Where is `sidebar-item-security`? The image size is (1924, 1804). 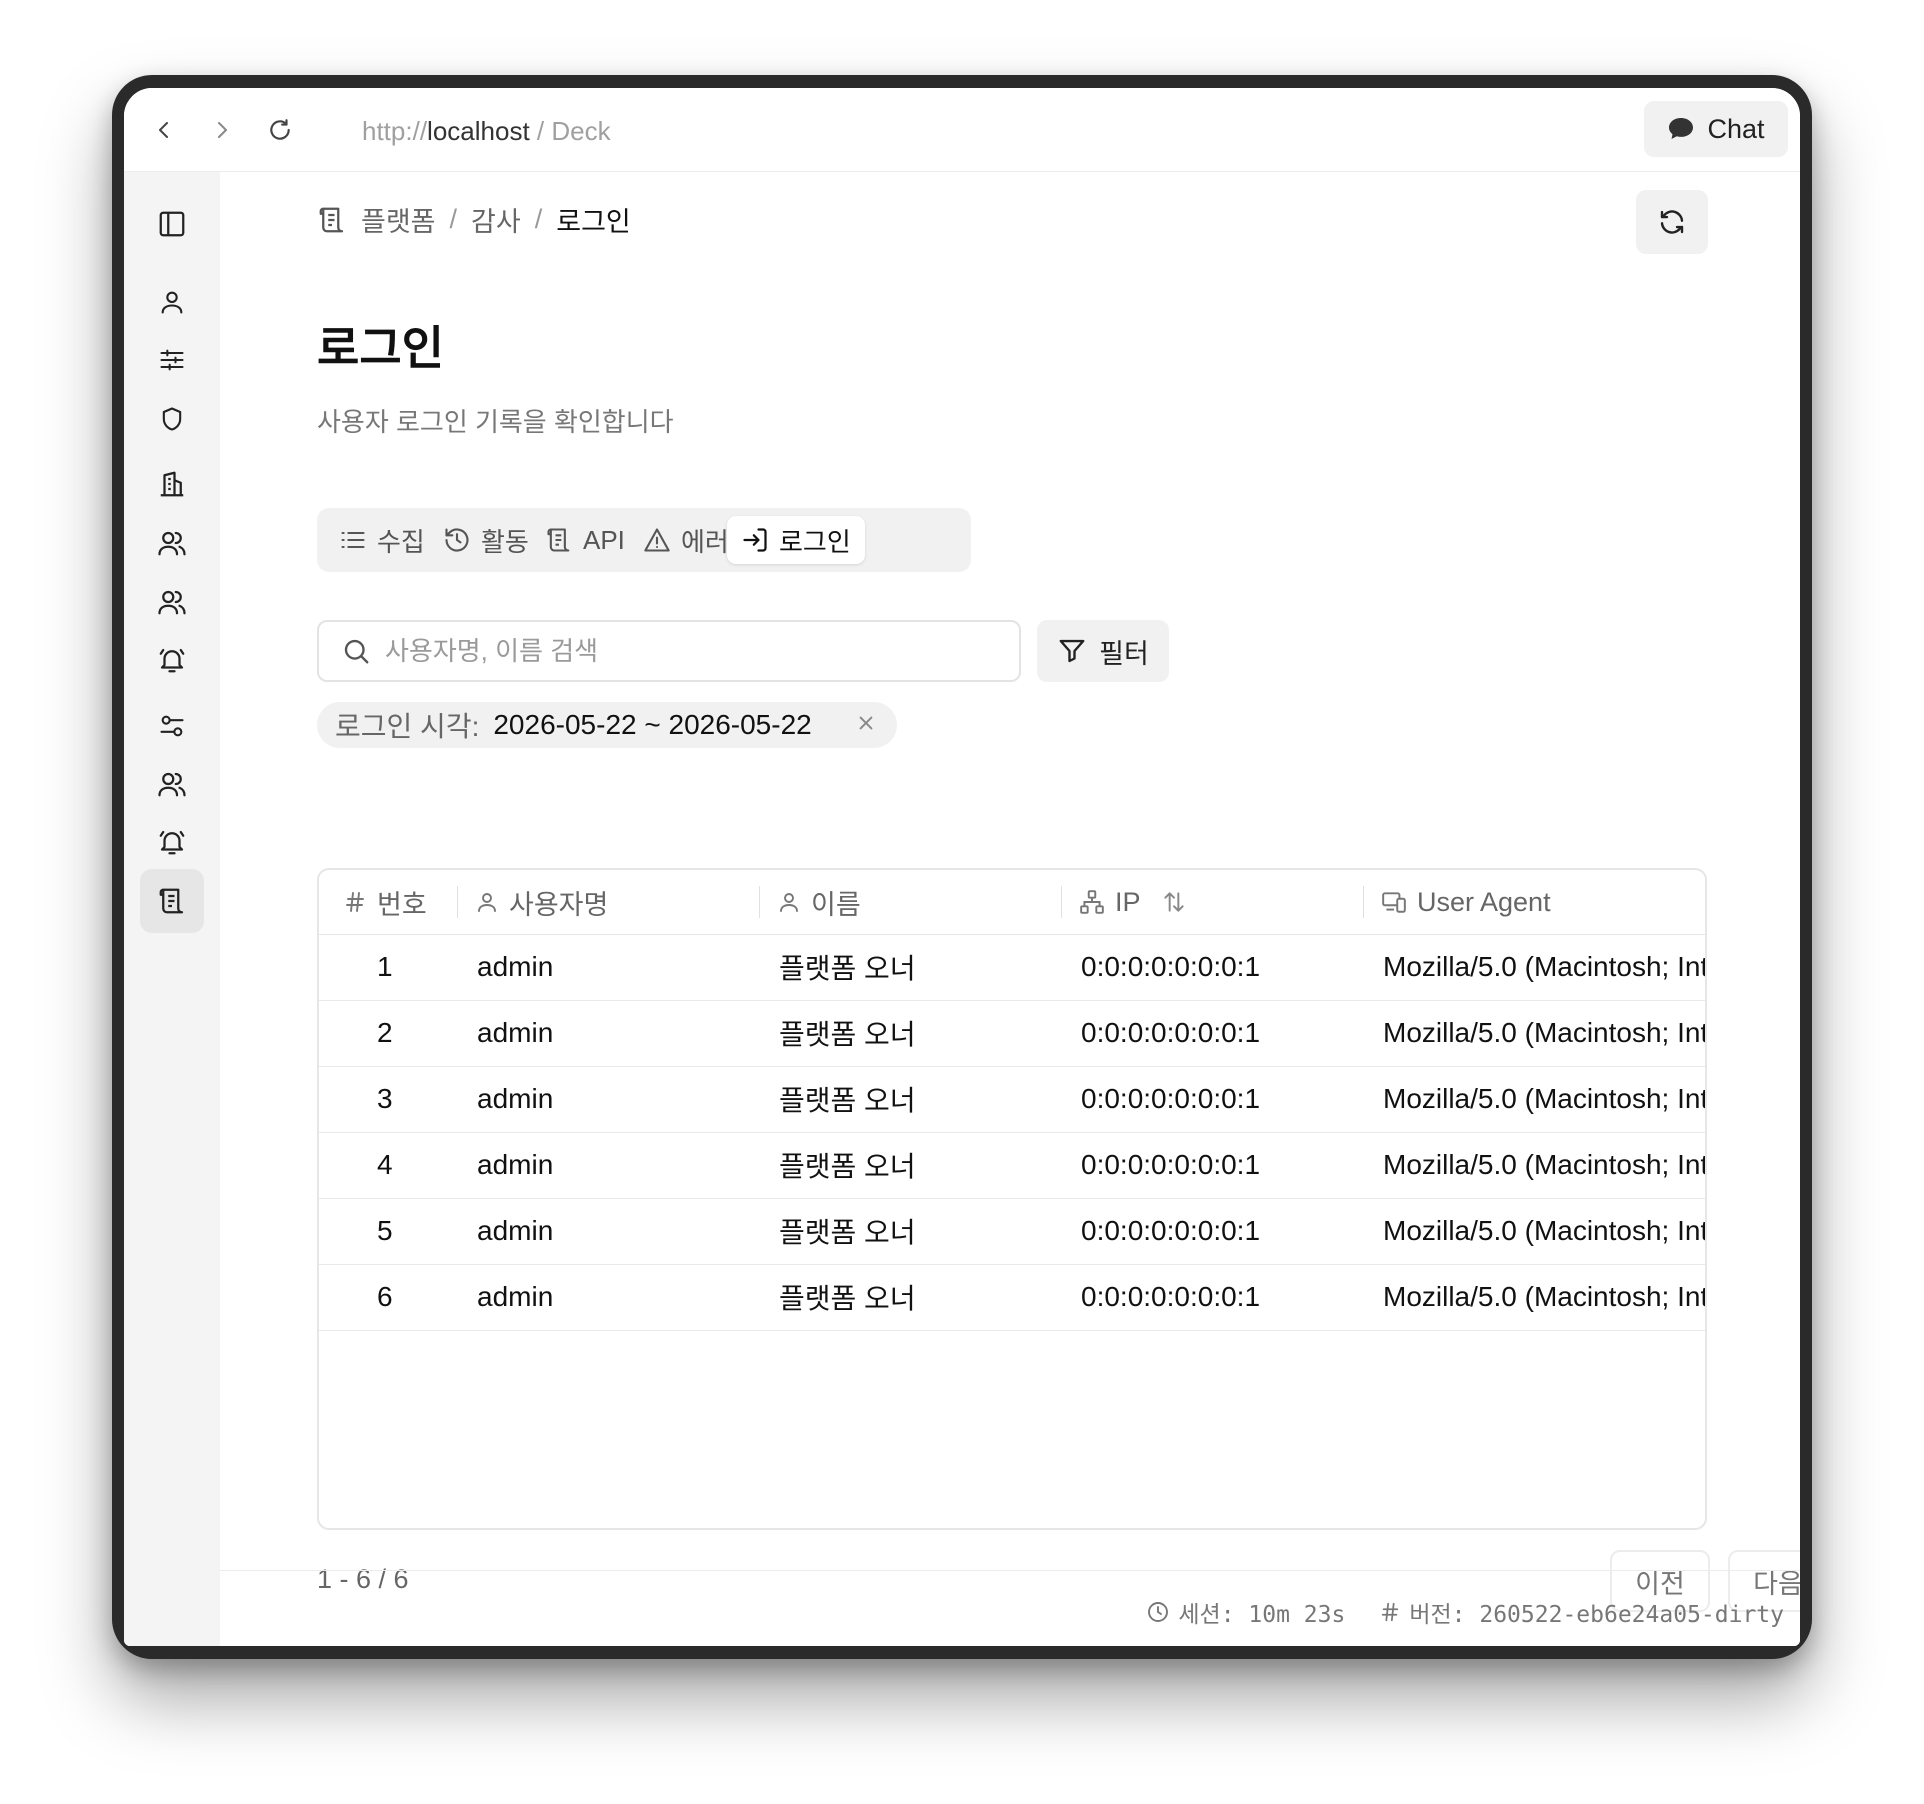
sidebar-item-security is located at coordinates (172, 419).